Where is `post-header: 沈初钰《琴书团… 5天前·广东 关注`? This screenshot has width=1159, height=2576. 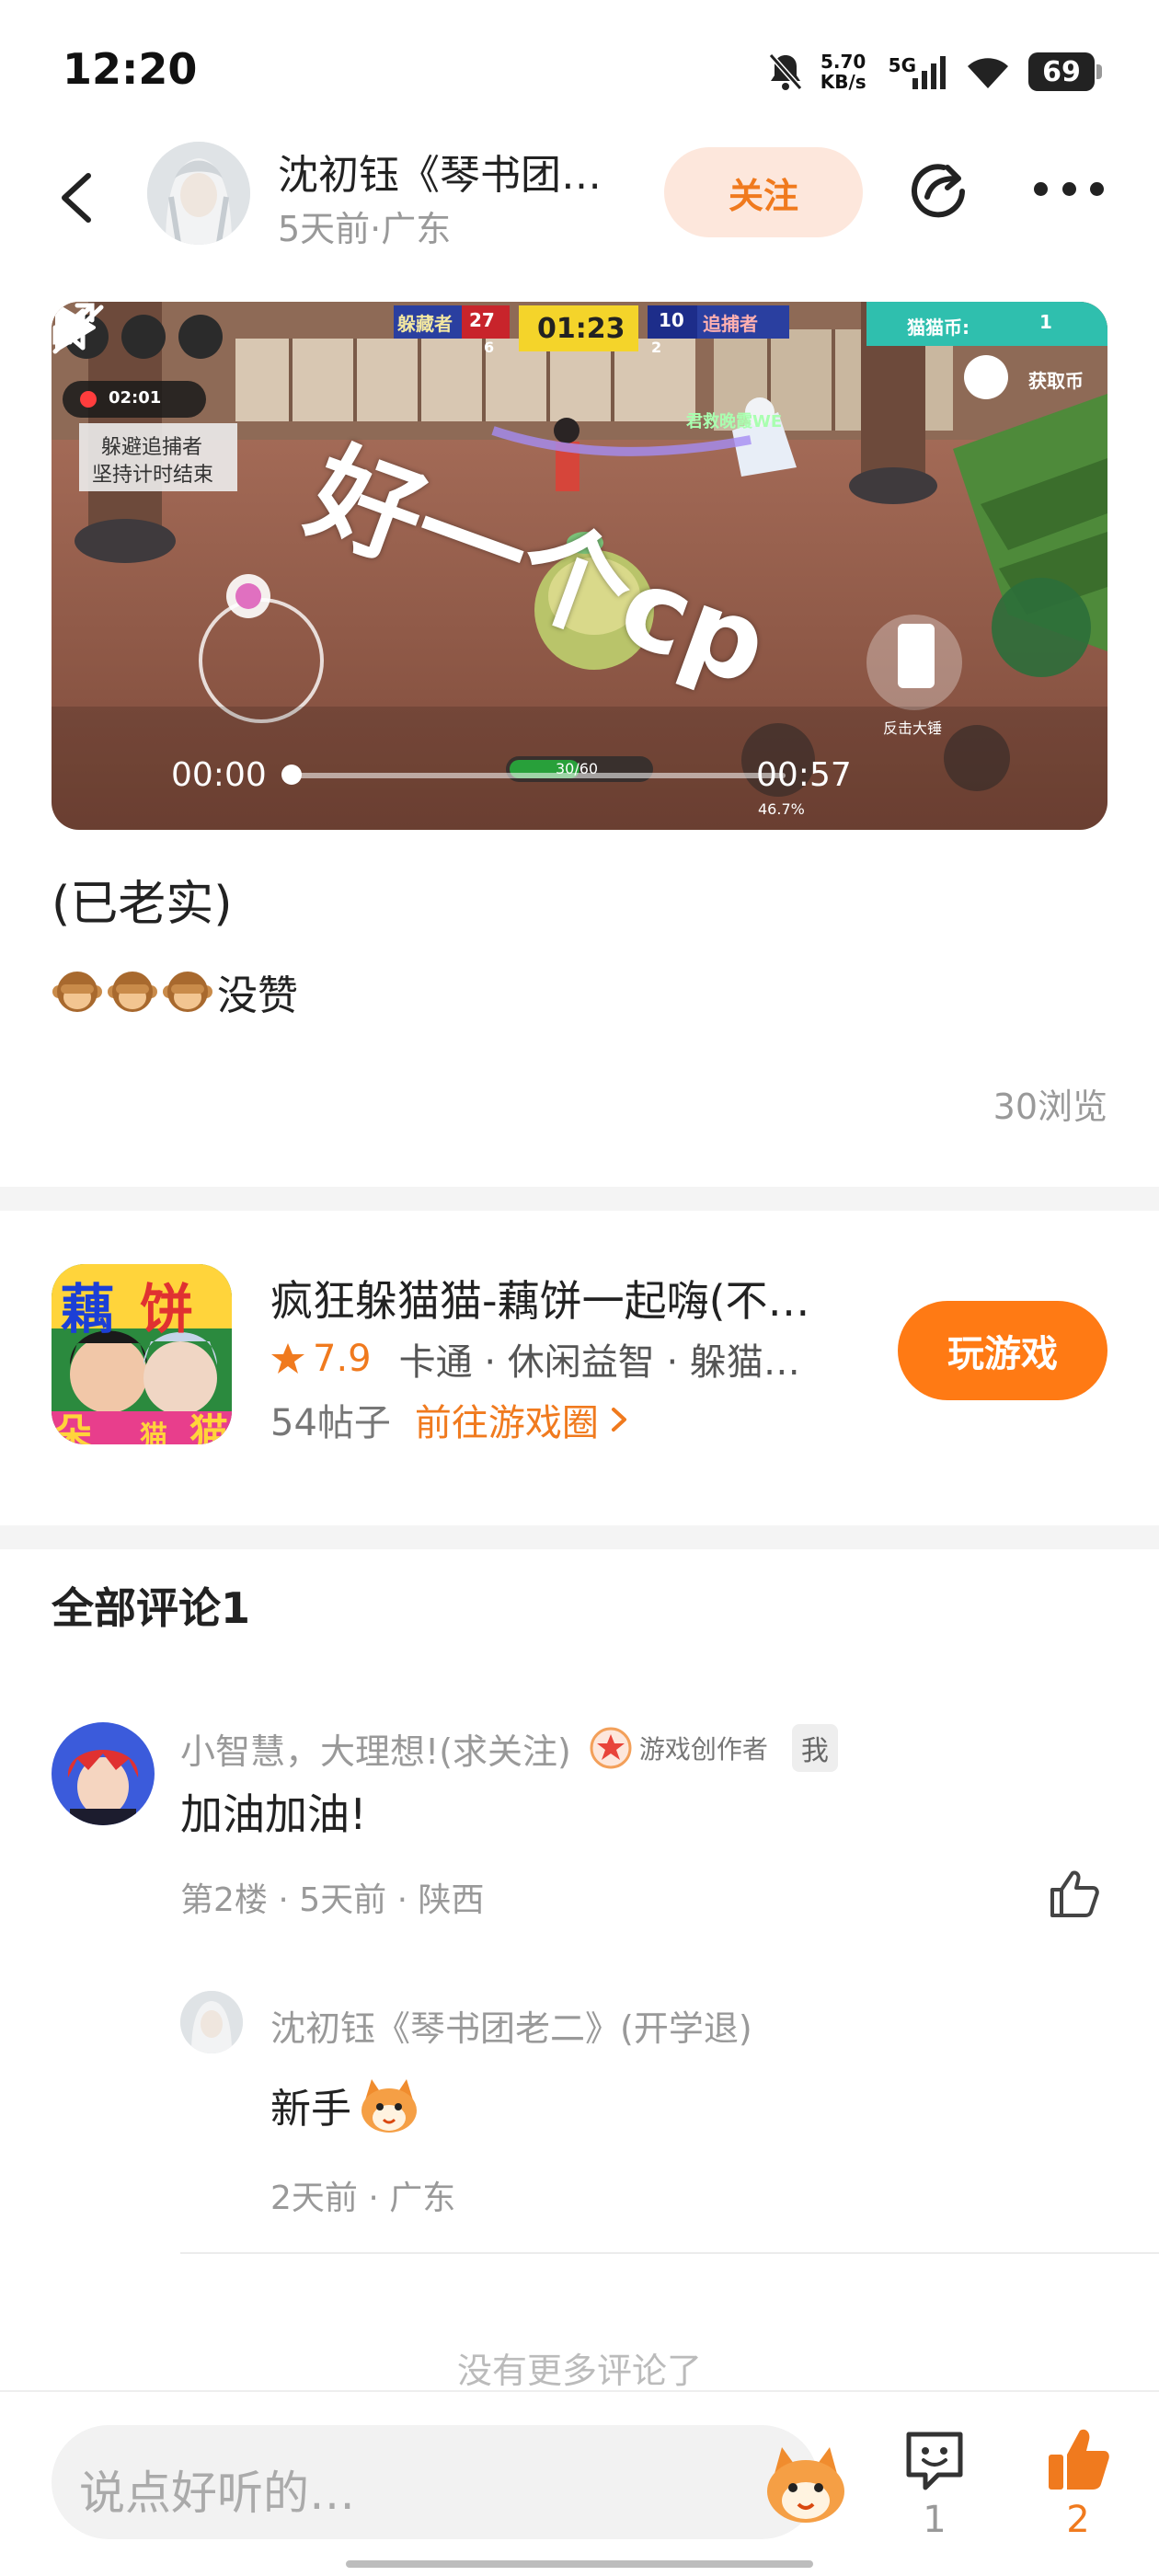 post-header: 沈初钰《琴书团… 5天前·广东 关注 is located at coordinates (579, 198).